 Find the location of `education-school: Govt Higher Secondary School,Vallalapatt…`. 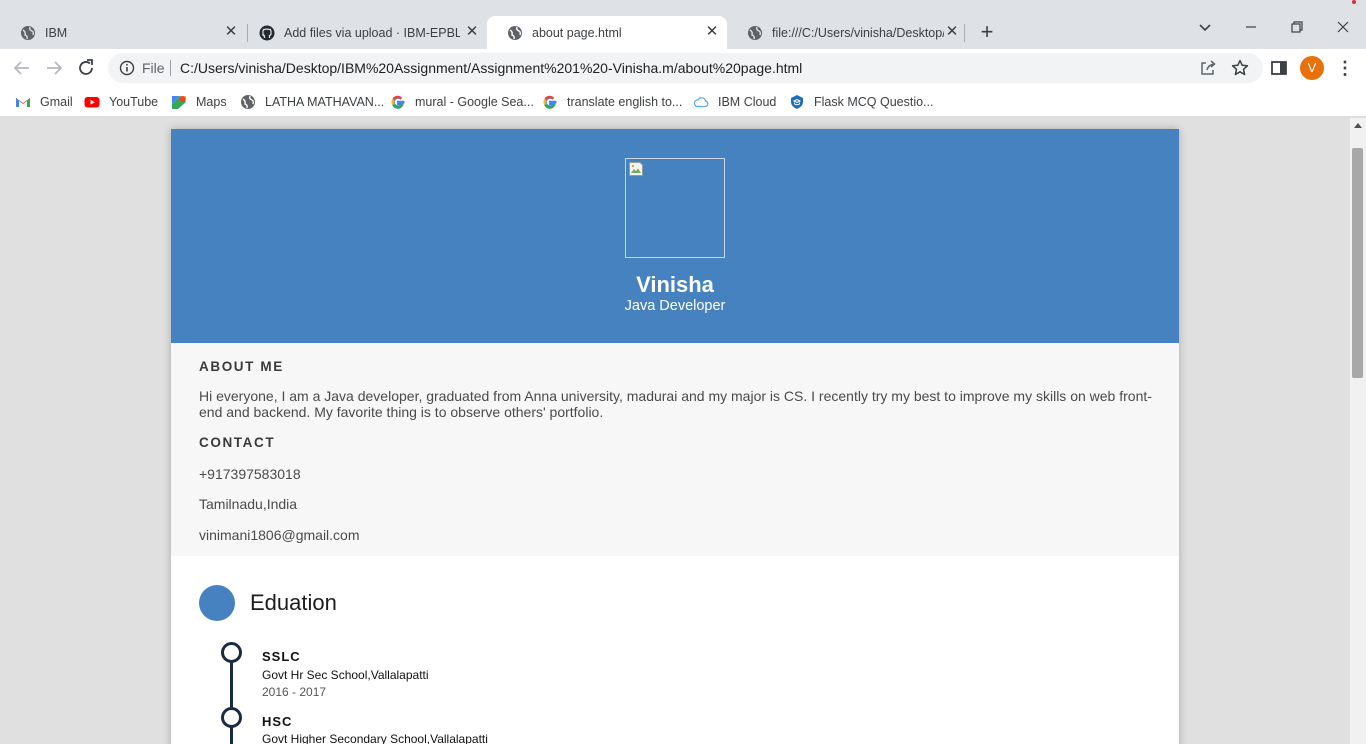

education-school: Govt Higher Secondary School,Vallalapatt… is located at coordinates (375, 738).